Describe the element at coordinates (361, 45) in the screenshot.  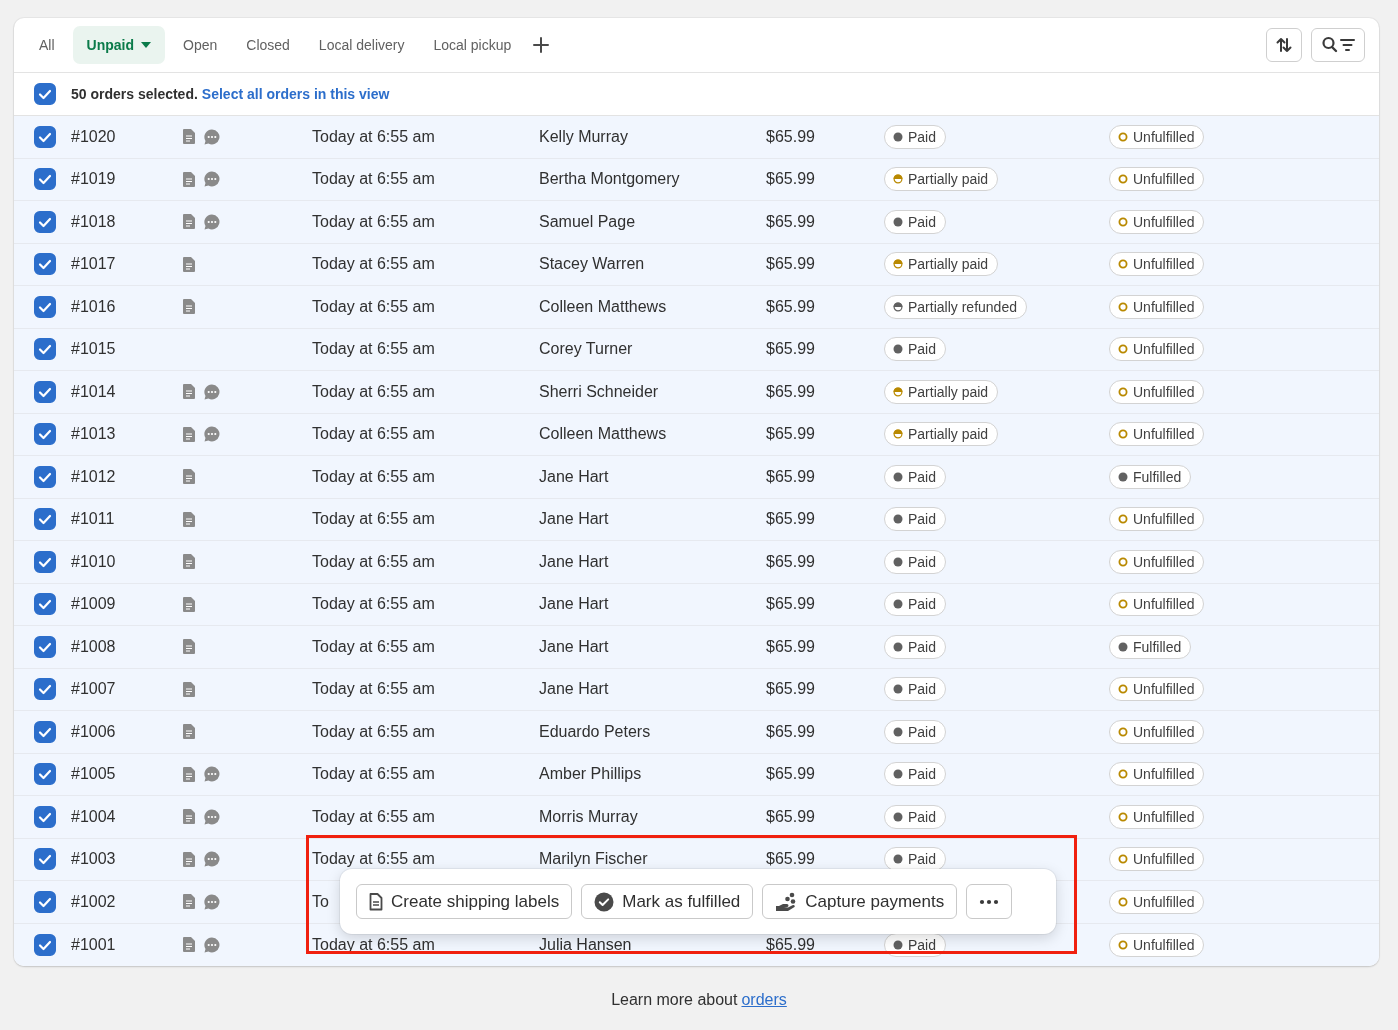
I see `filter-tab: Local delivery` at that location.